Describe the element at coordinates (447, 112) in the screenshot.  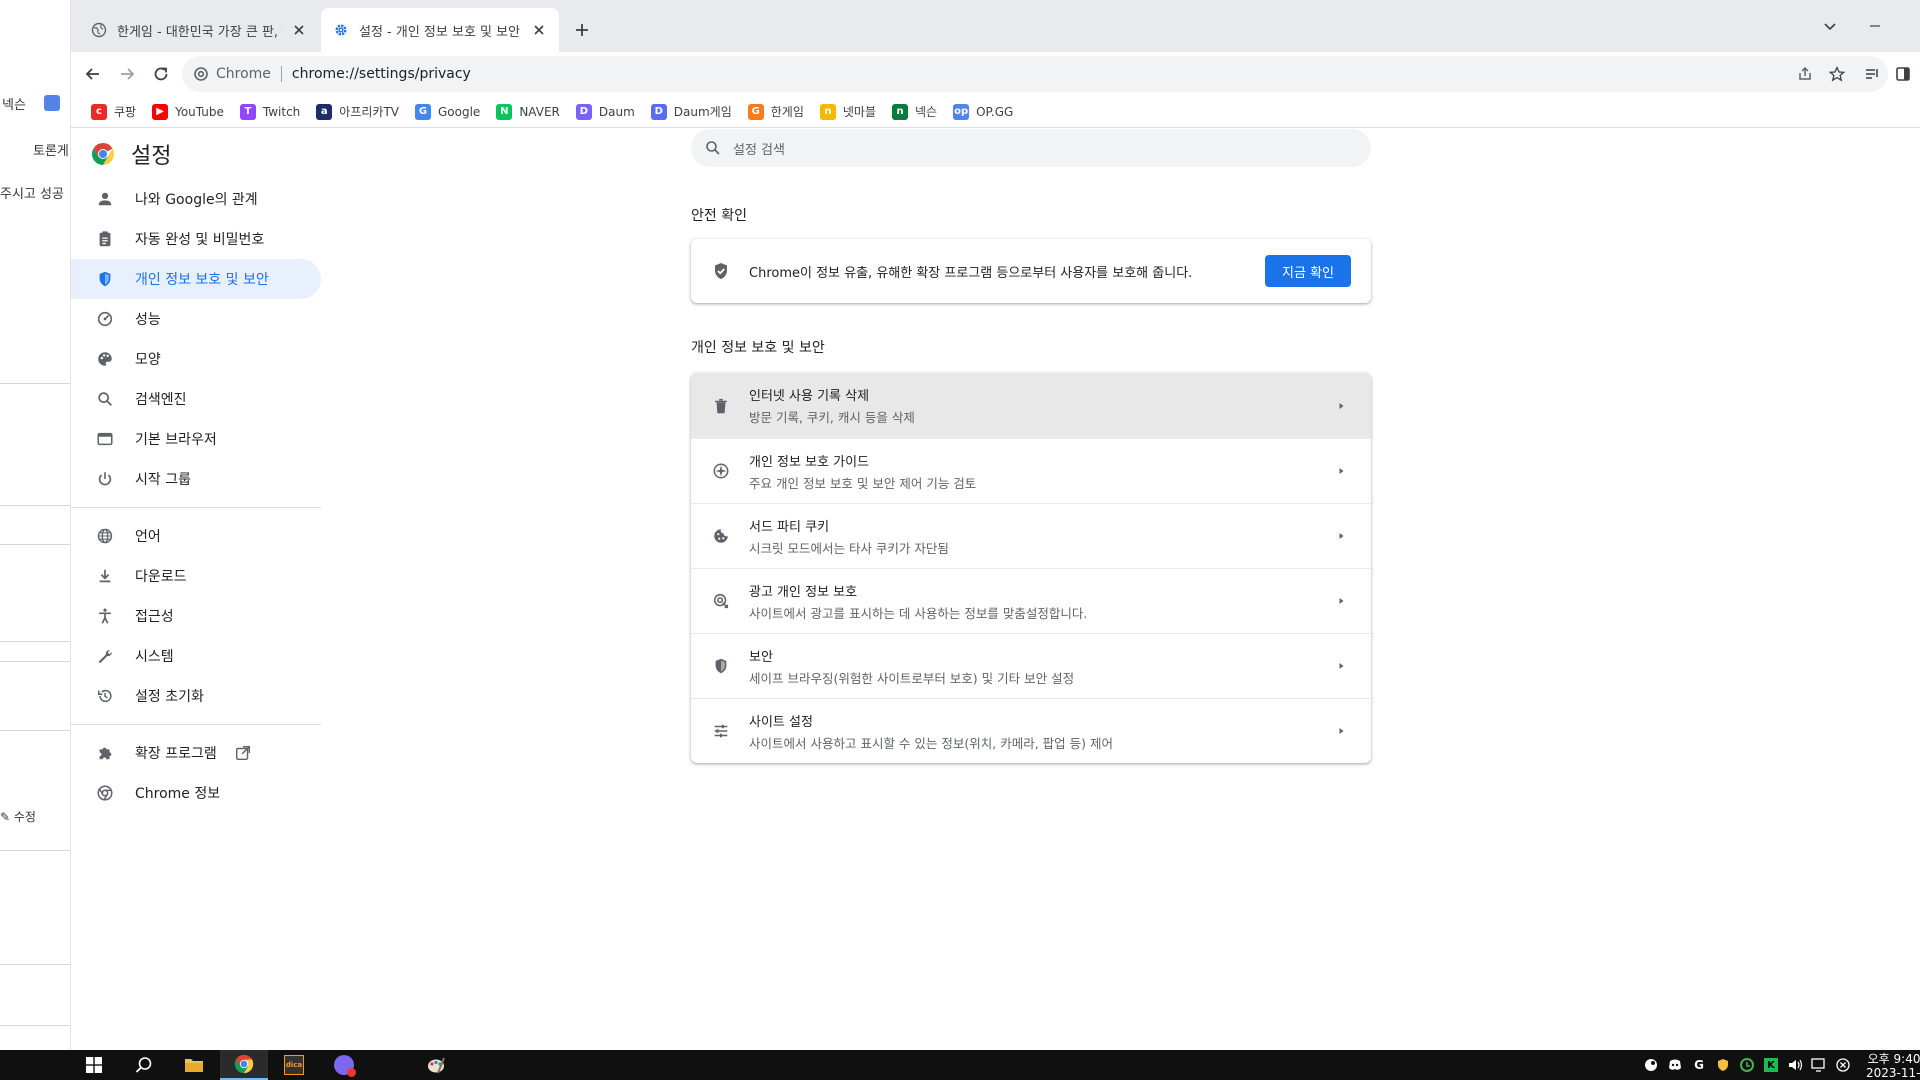
I see `bookmark-item: G Google` at that location.